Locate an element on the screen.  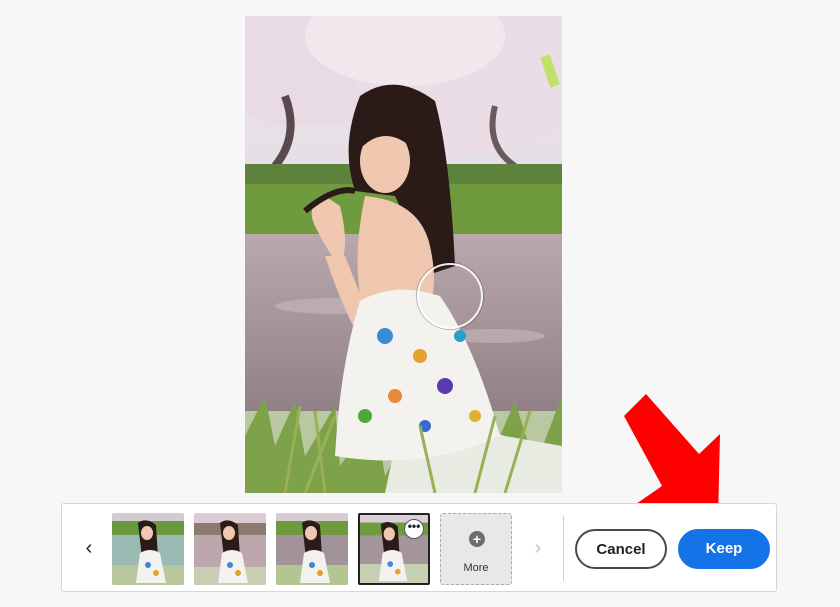
variation-thumbnail-4: ••• is located at coordinates (394, 549).